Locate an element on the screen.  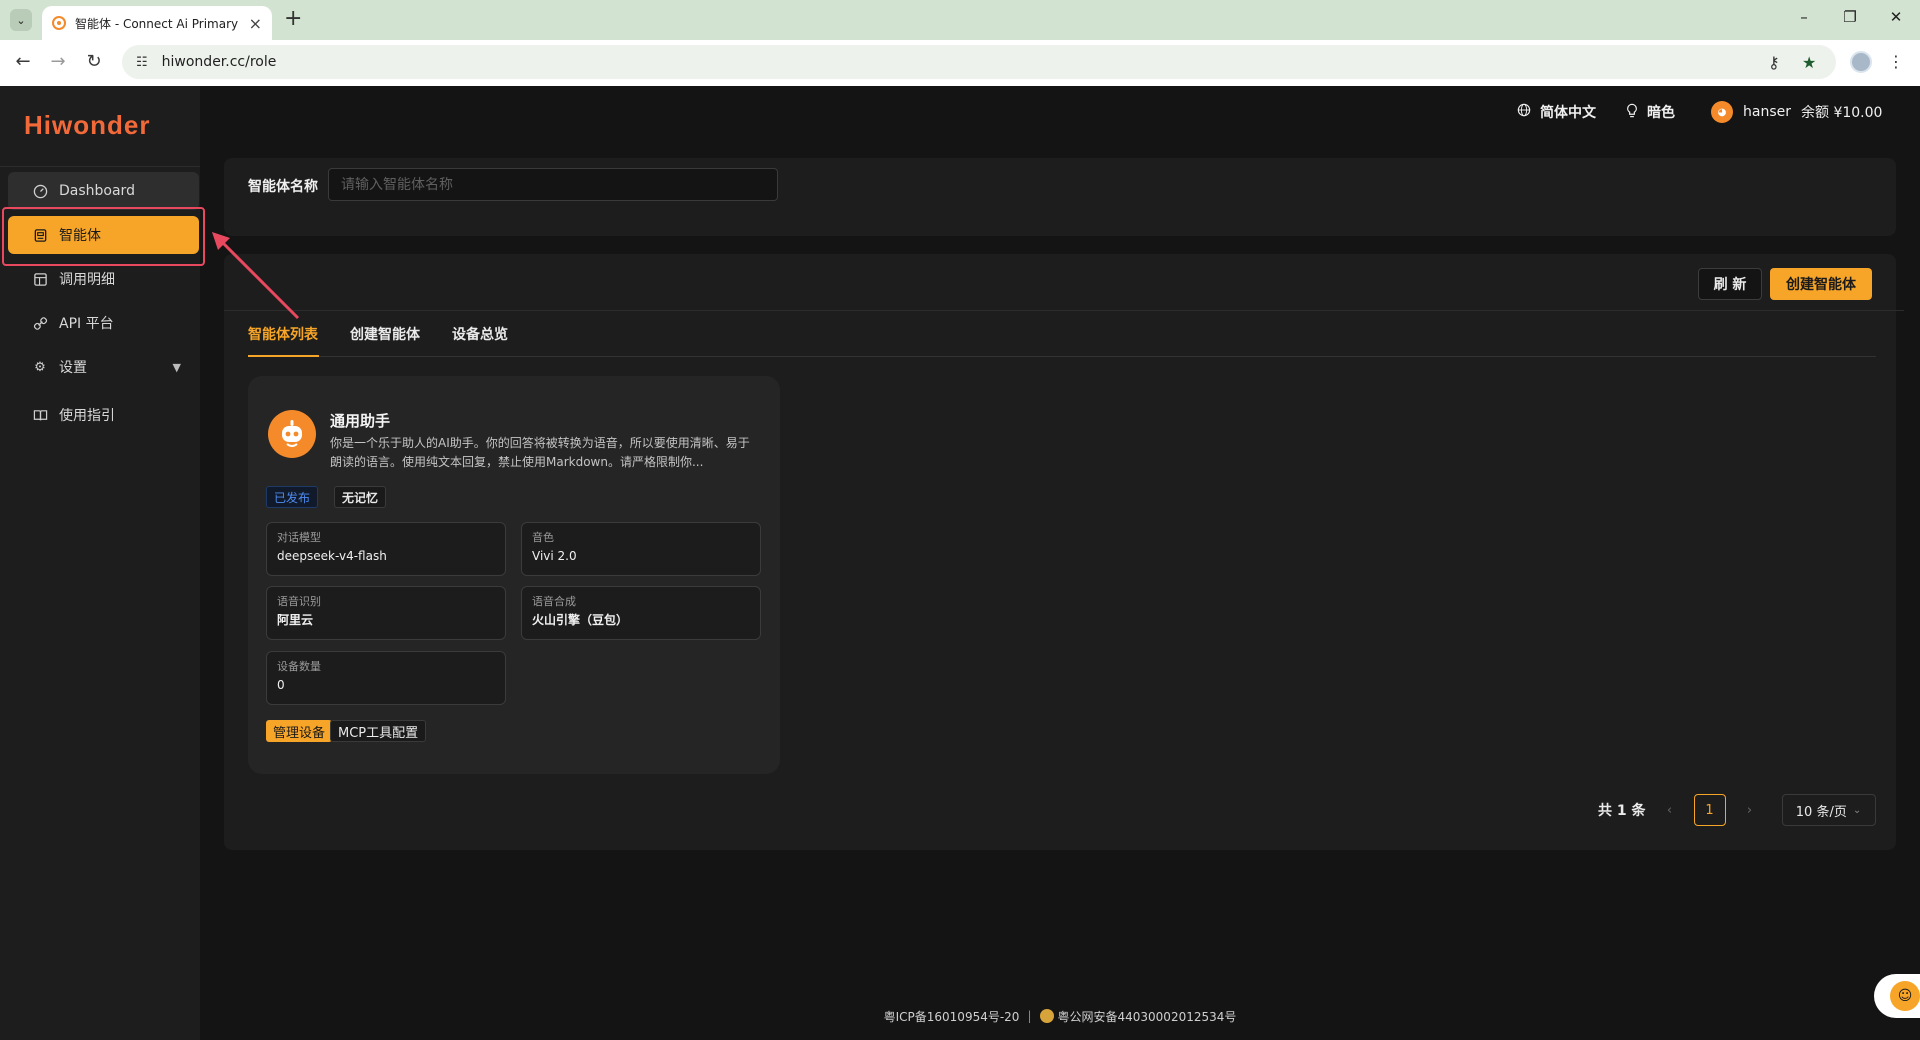
plus-icon: + is located at coordinates (293, 19).